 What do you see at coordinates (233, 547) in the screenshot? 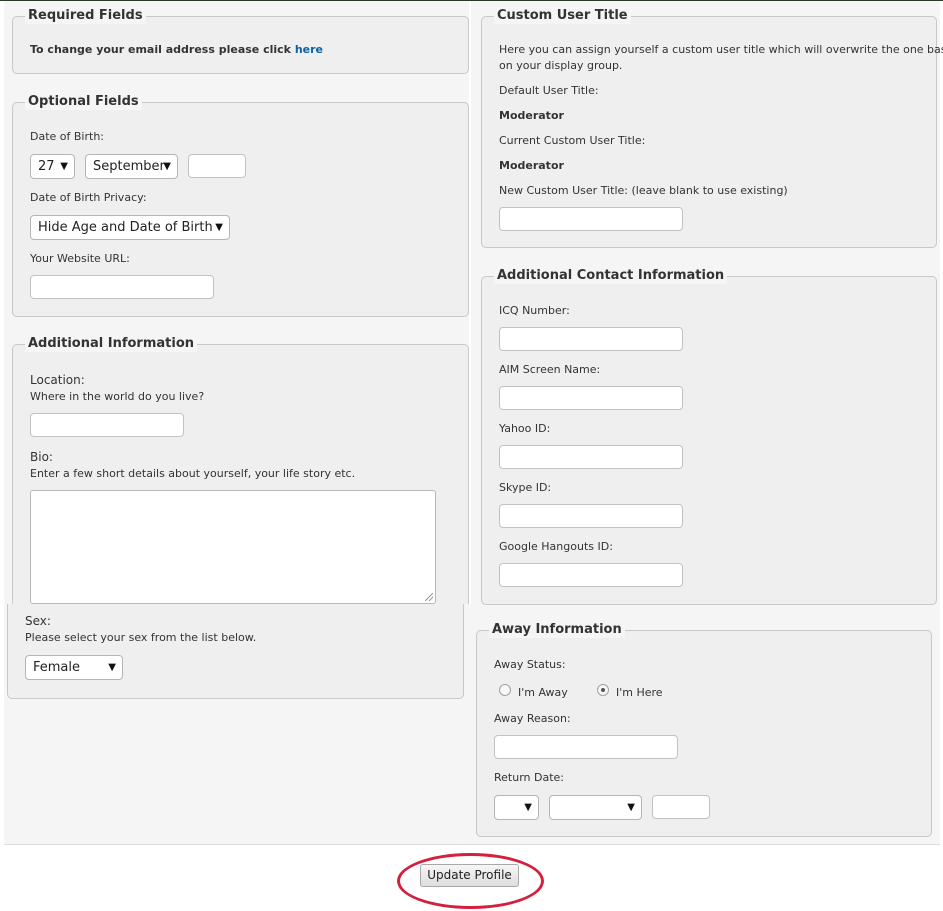
I see `bio-textarea` at bounding box center [233, 547].